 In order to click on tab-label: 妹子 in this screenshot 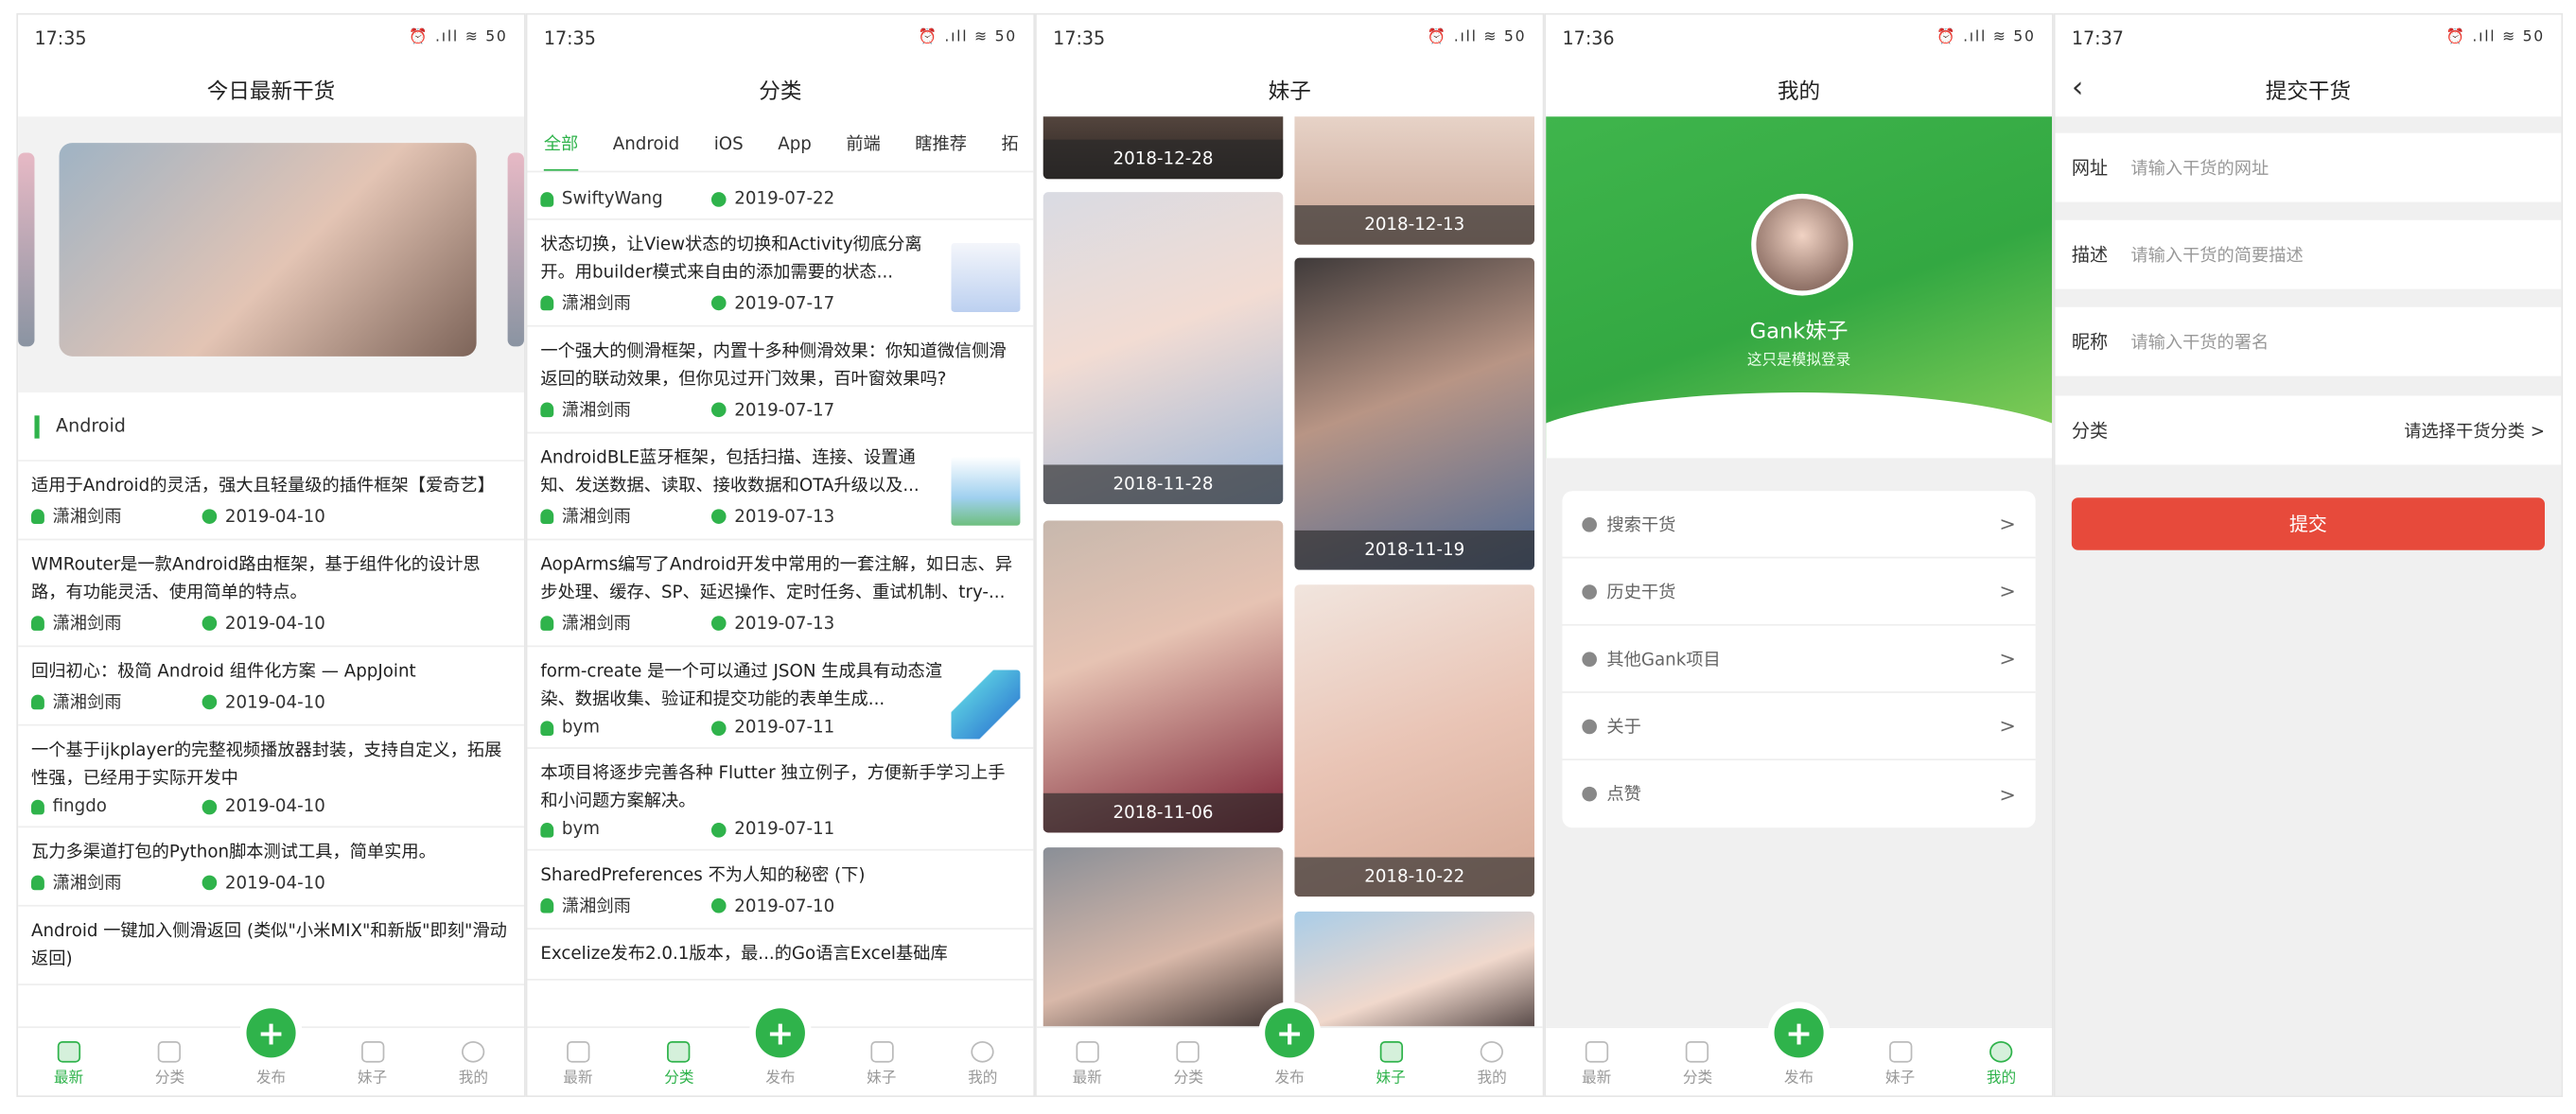, I will do `click(882, 1079)`.